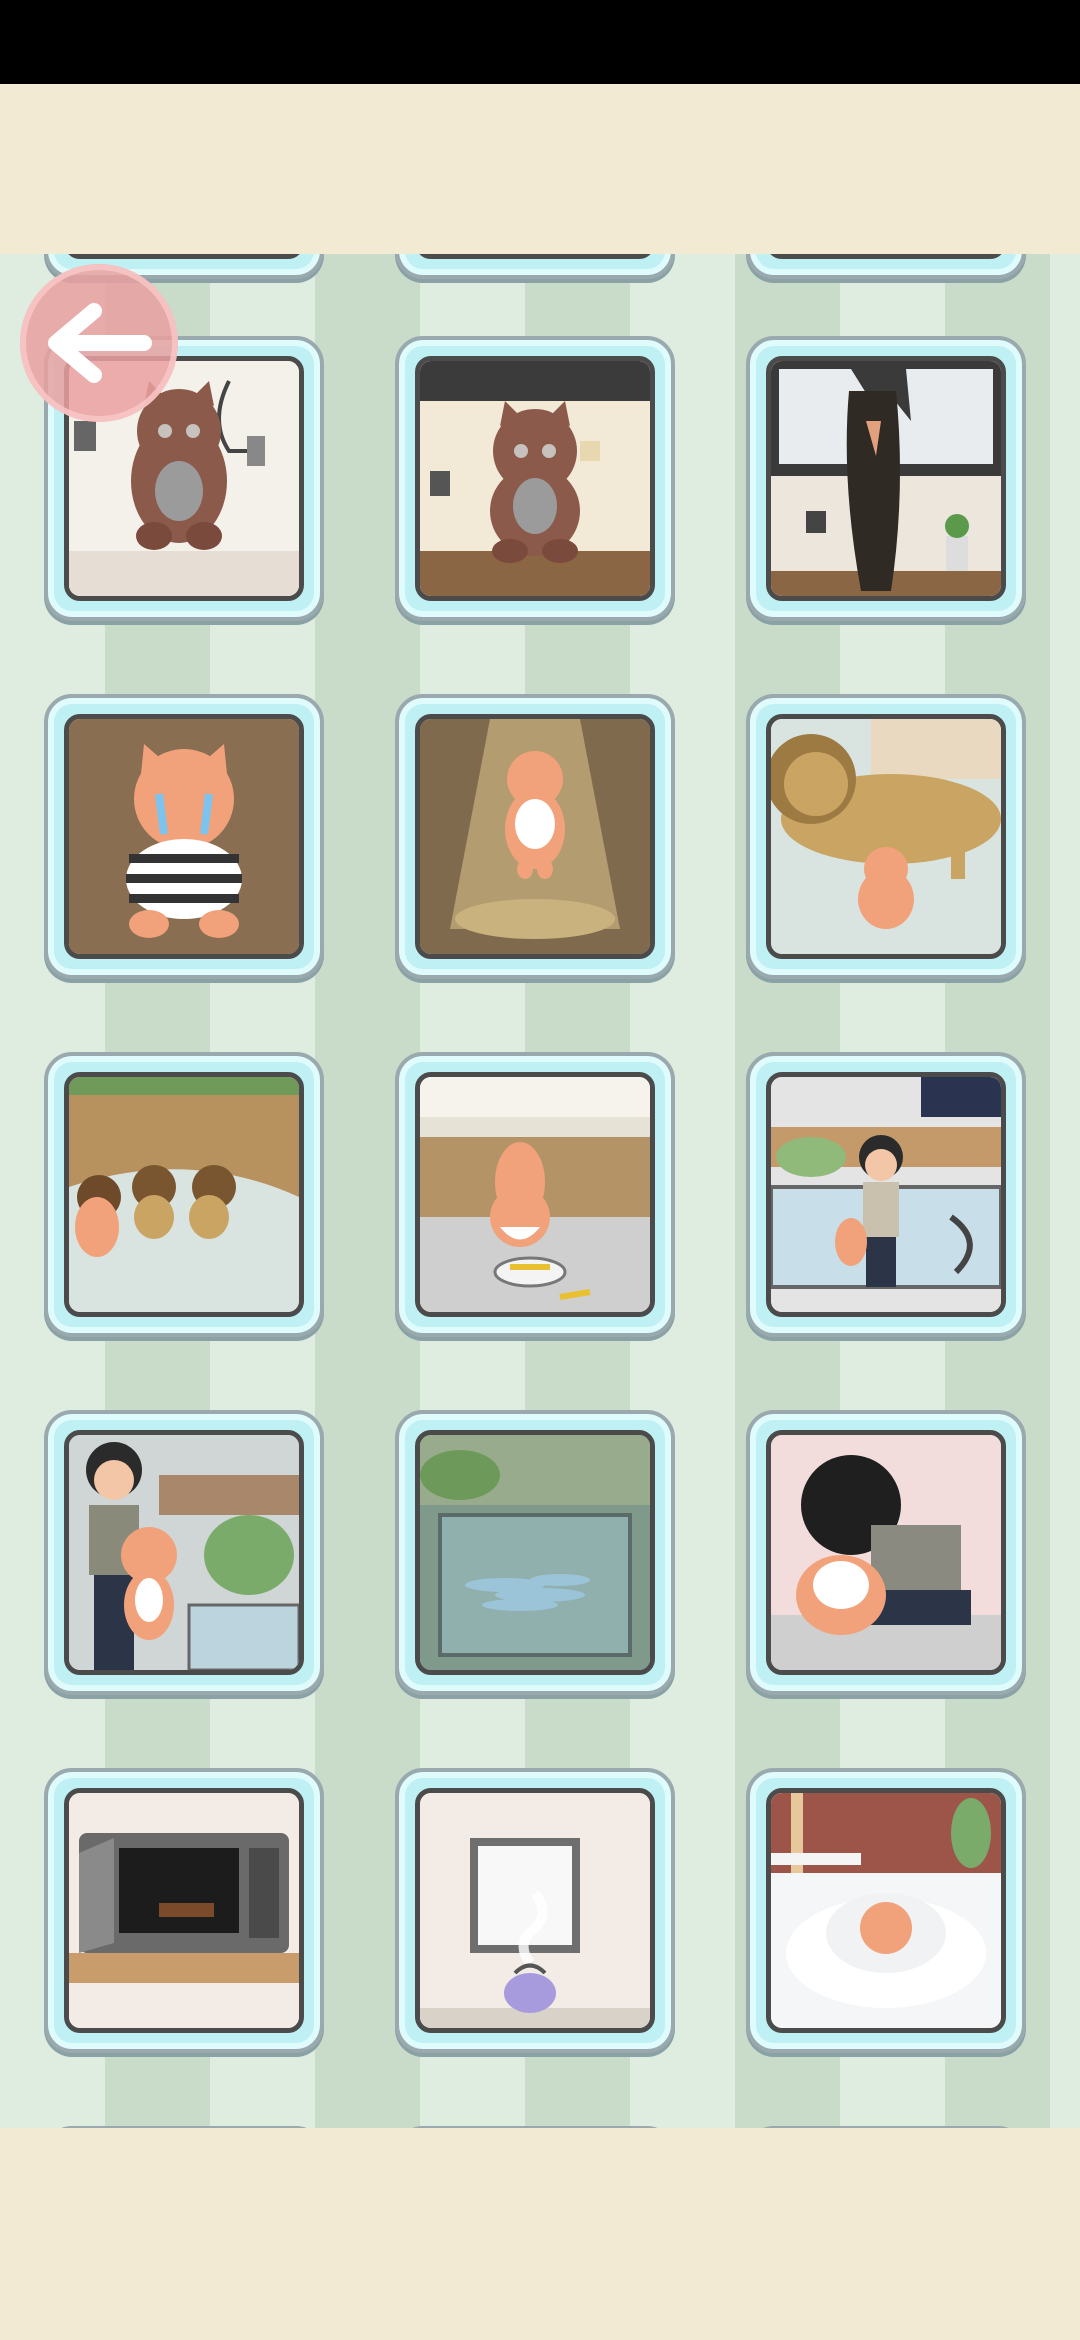  I want to click on footer-area, so click(540, 2234).